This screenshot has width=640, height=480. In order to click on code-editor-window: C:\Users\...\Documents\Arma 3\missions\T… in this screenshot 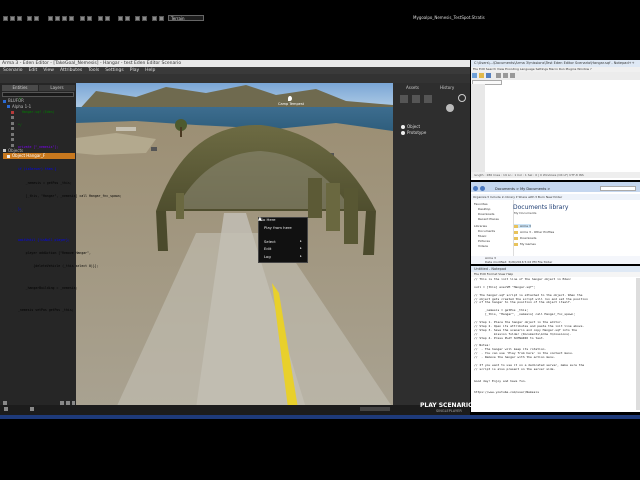, I will do `click(555, 120)`.